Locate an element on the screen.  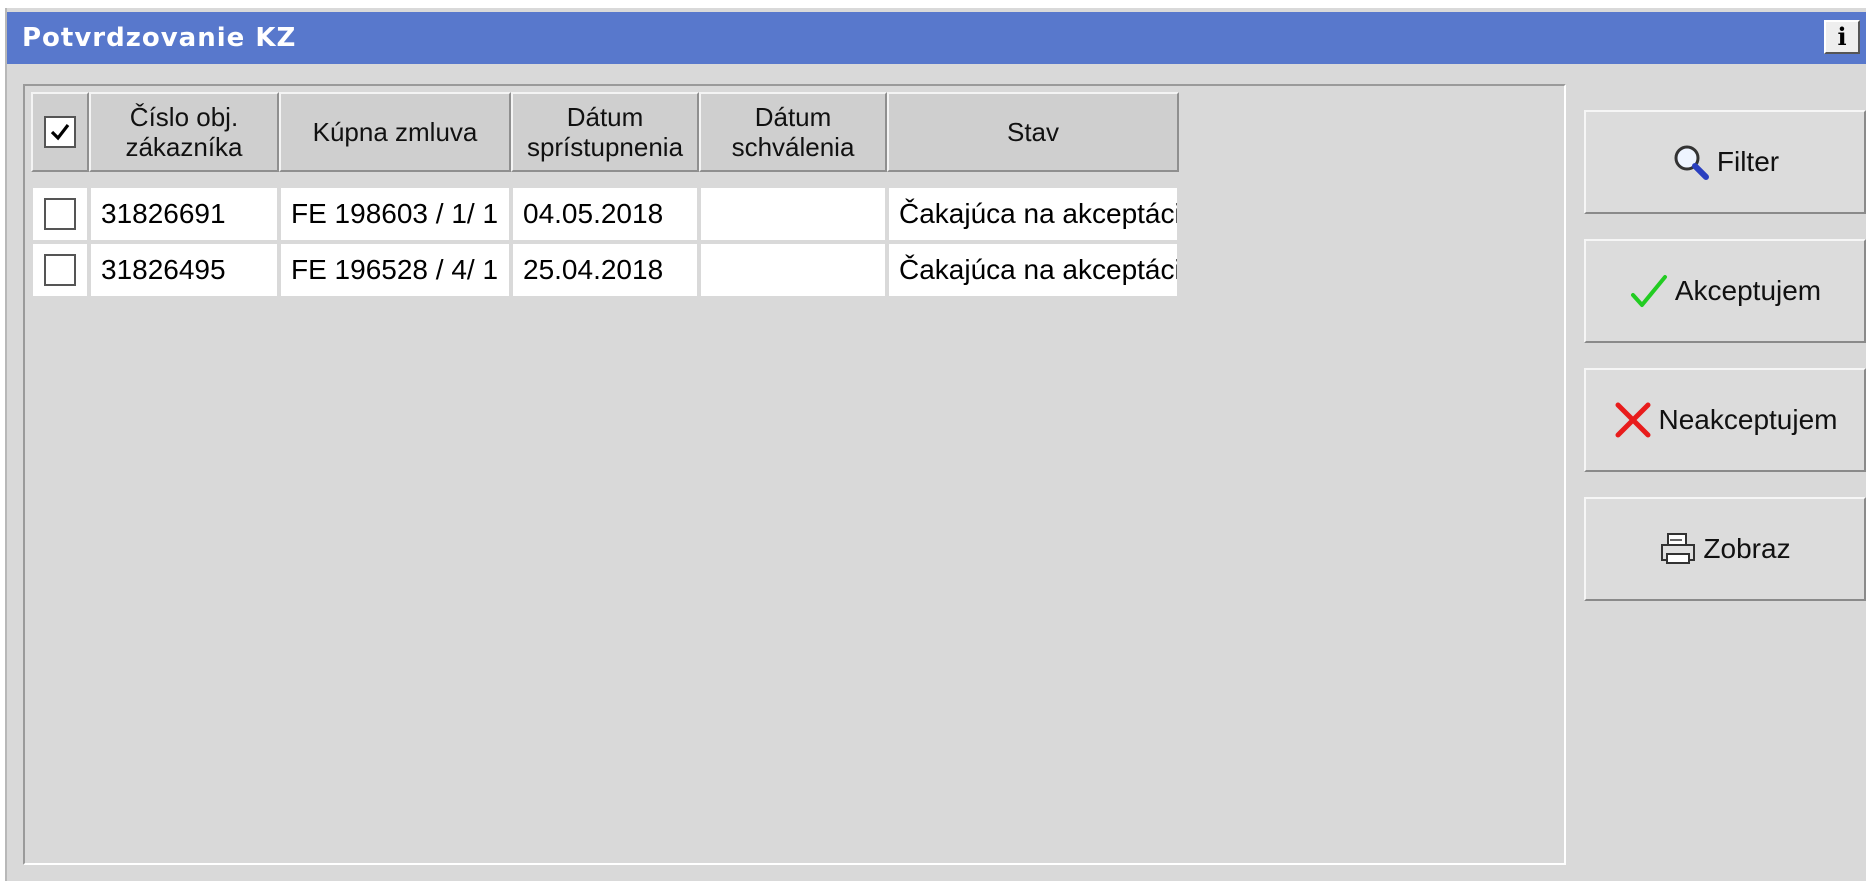
column-header-contract: Kúpna zmluva is located at coordinates (395, 132).